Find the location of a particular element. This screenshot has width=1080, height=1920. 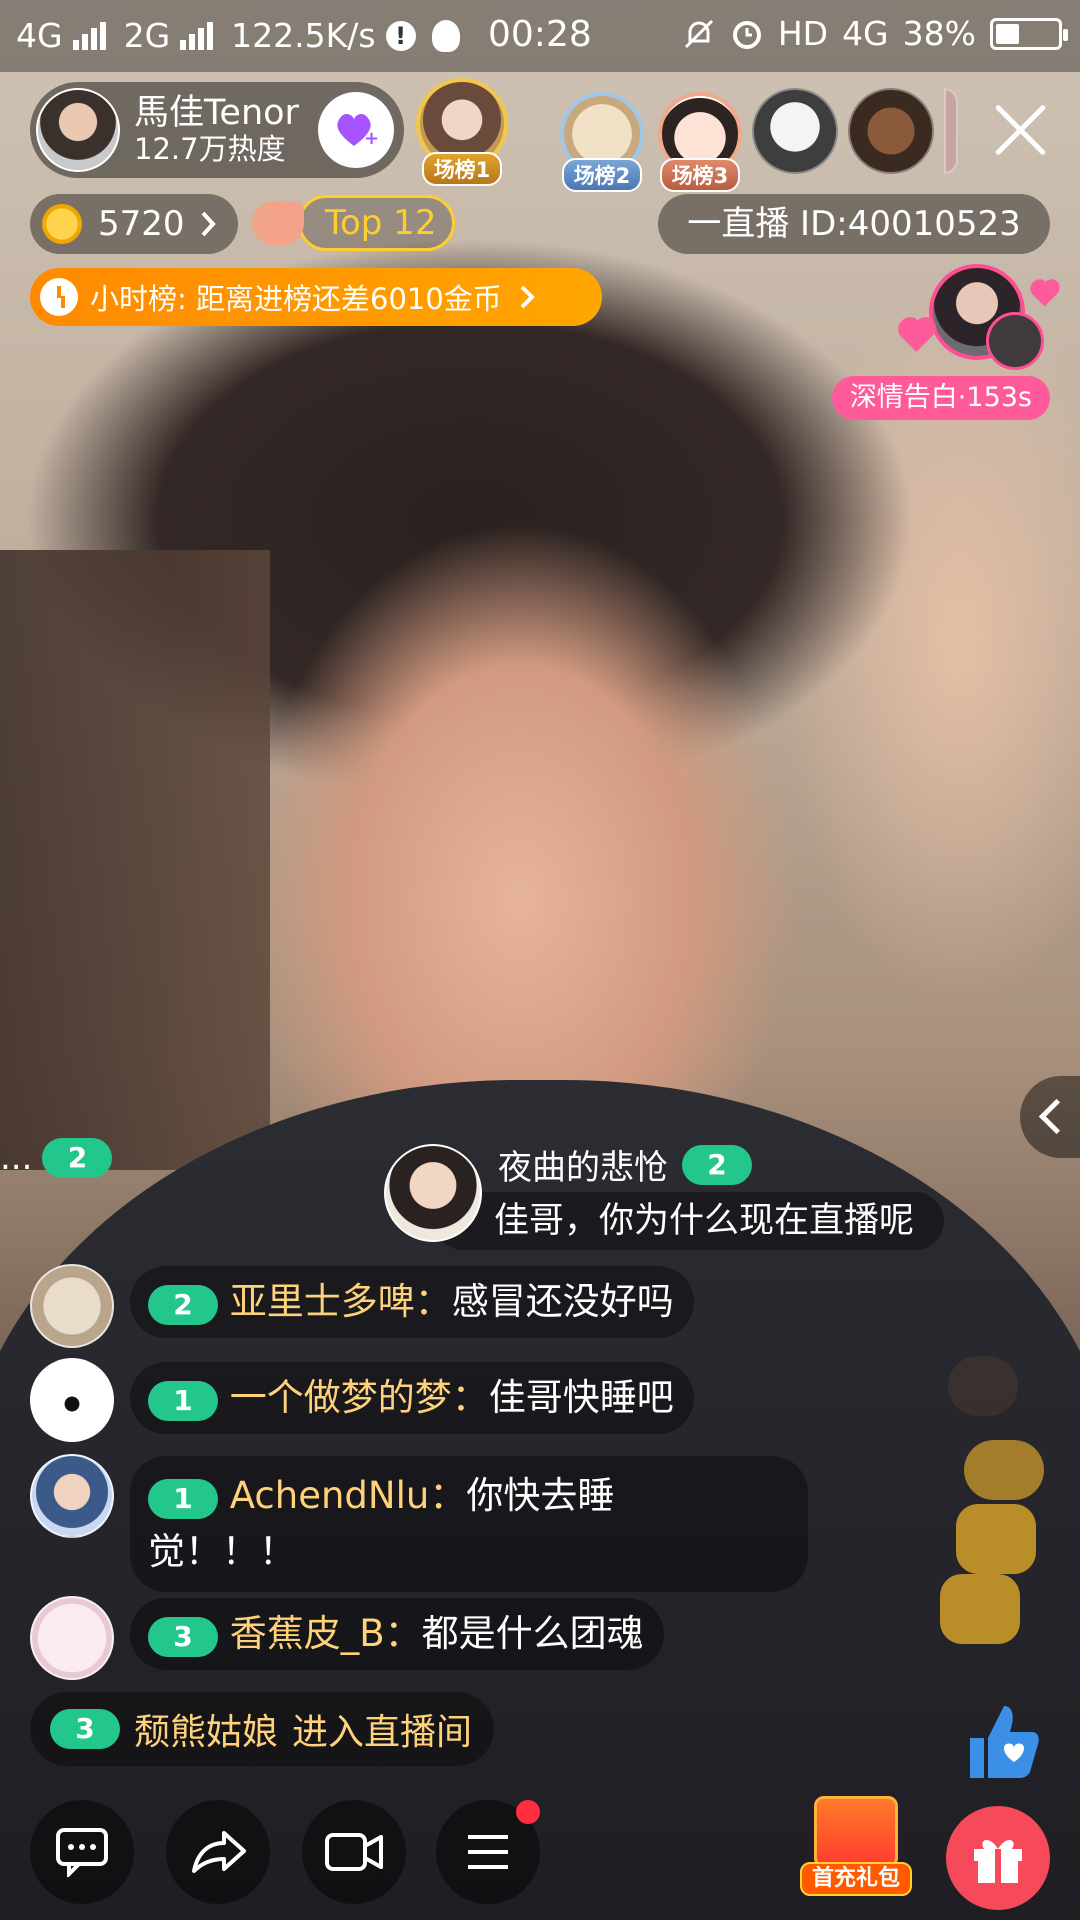

confession-small-avatar is located at coordinates (1015, 341).